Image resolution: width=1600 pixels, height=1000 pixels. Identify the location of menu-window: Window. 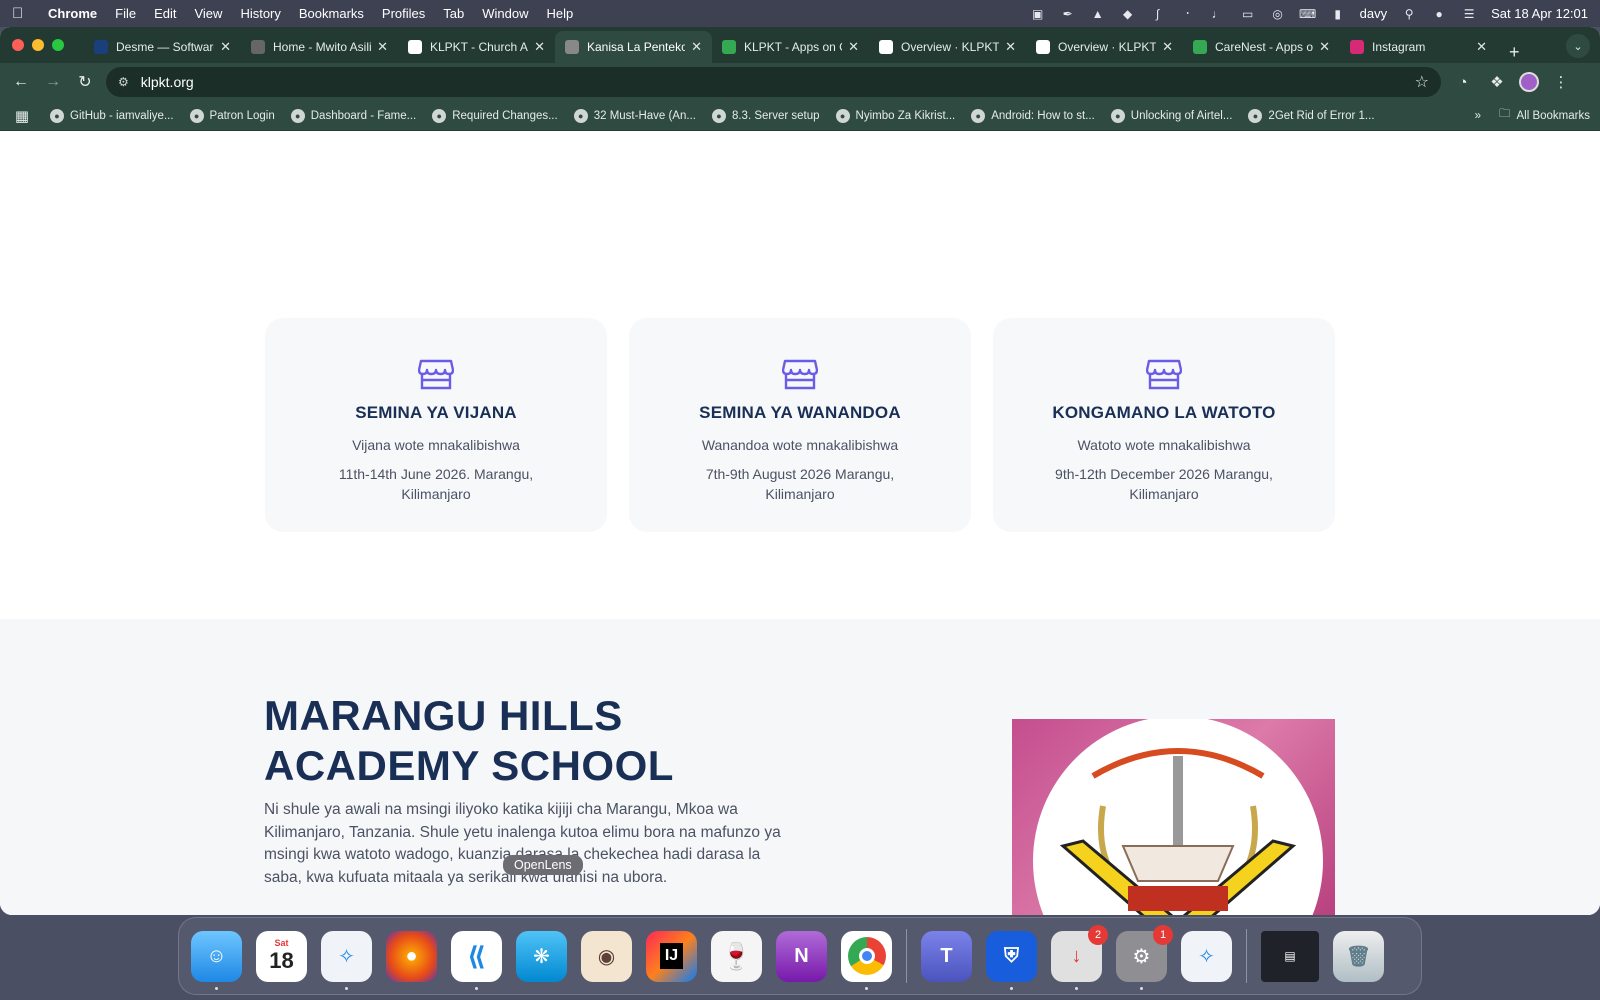
(505, 13).